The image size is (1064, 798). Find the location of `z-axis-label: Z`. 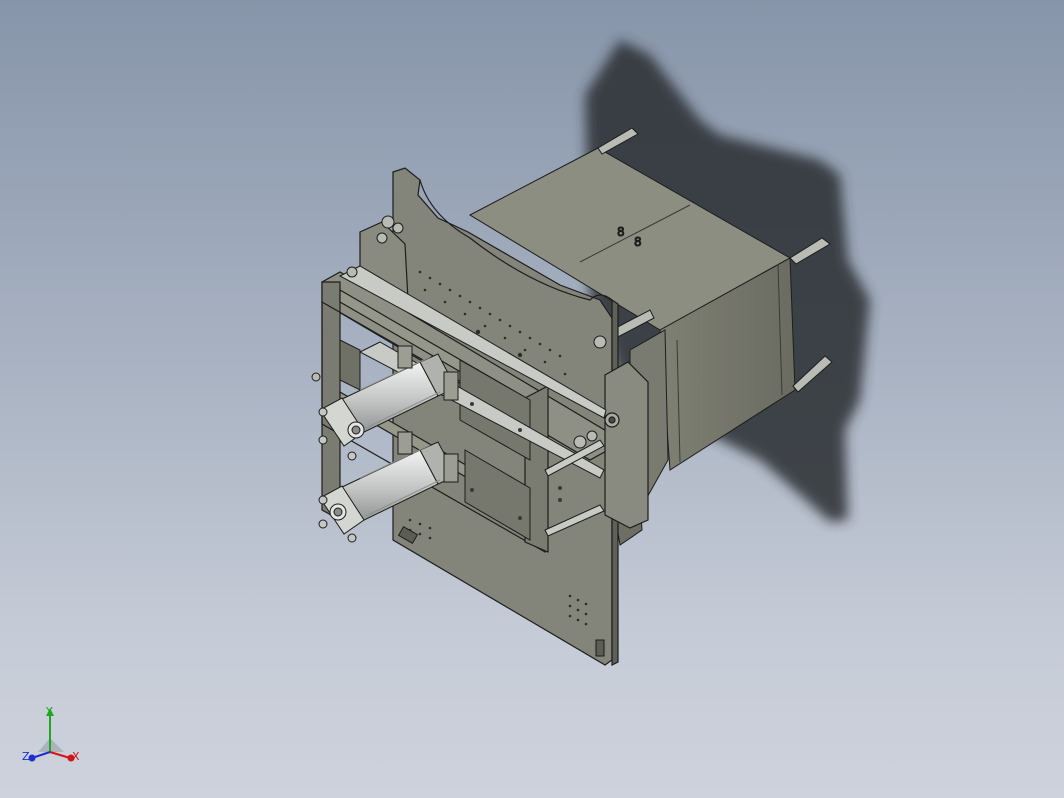

z-axis-label: Z is located at coordinates (26, 756).